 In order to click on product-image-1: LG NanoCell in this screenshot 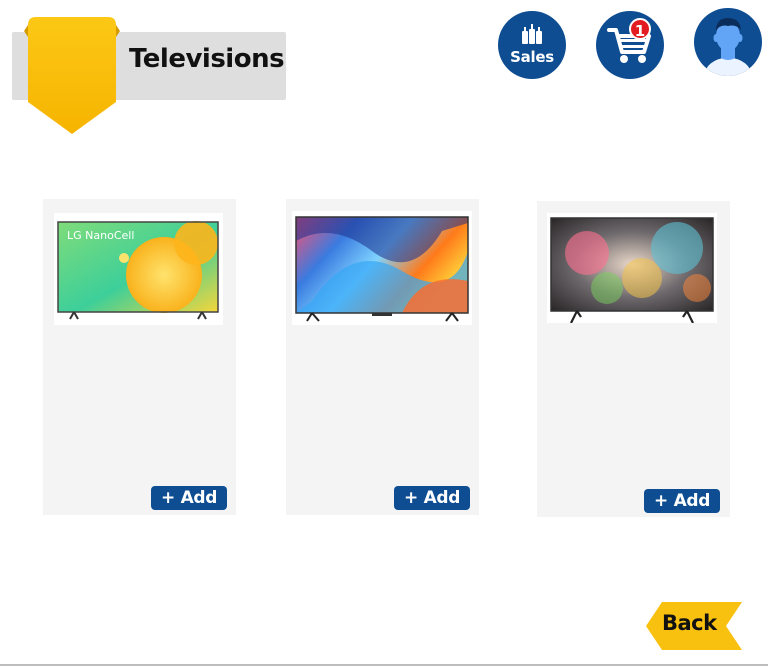, I will do `click(138, 269)`.